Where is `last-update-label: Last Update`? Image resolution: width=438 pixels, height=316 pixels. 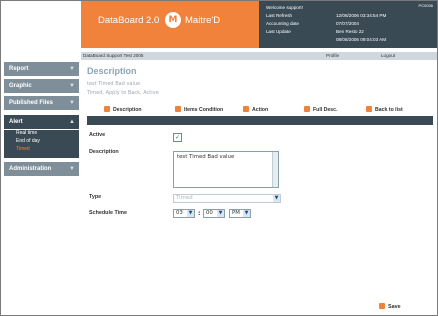 last-update-label: Last Update is located at coordinates (278, 31).